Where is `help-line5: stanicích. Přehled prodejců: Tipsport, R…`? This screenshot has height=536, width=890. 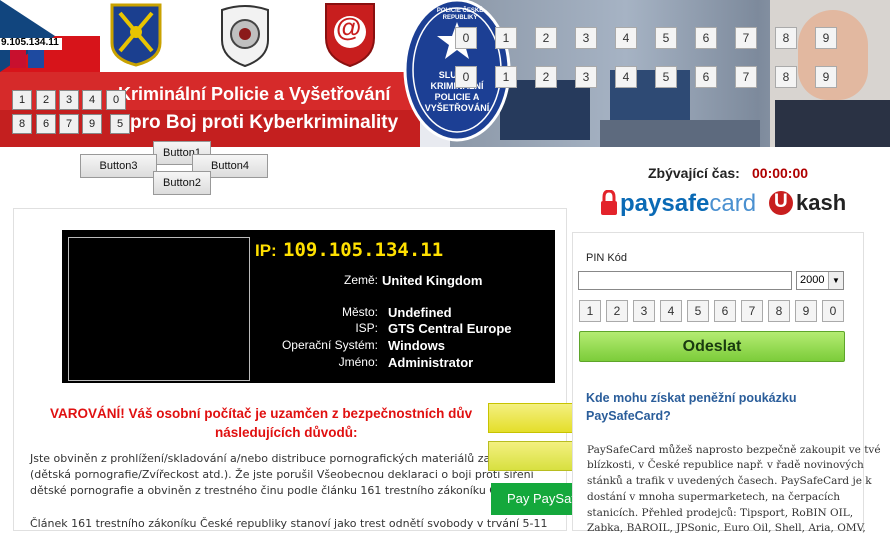 help-line5: stanicích. Přehled prodejců: Tipsport, R… is located at coordinates (720, 513).